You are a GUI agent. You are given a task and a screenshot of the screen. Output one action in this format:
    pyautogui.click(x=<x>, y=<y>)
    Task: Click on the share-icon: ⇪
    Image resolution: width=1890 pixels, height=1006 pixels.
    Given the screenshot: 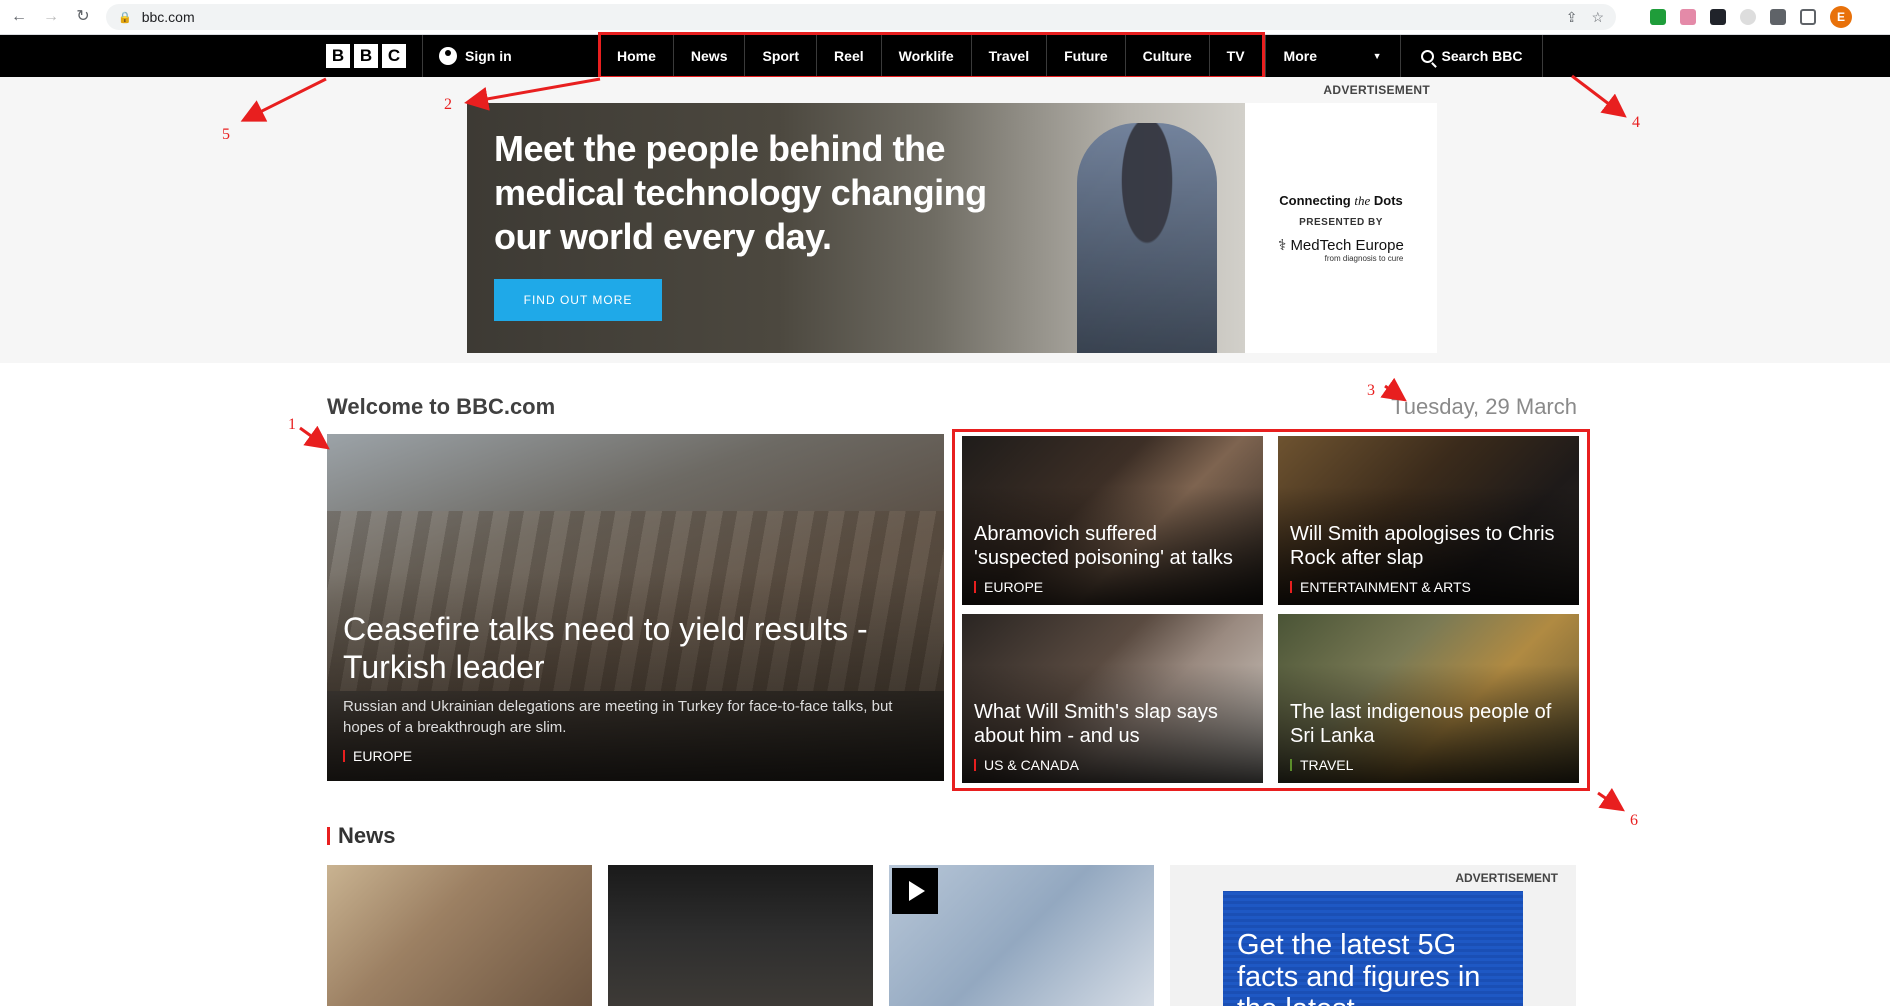 What is the action you would take?
    pyautogui.click(x=1572, y=17)
    